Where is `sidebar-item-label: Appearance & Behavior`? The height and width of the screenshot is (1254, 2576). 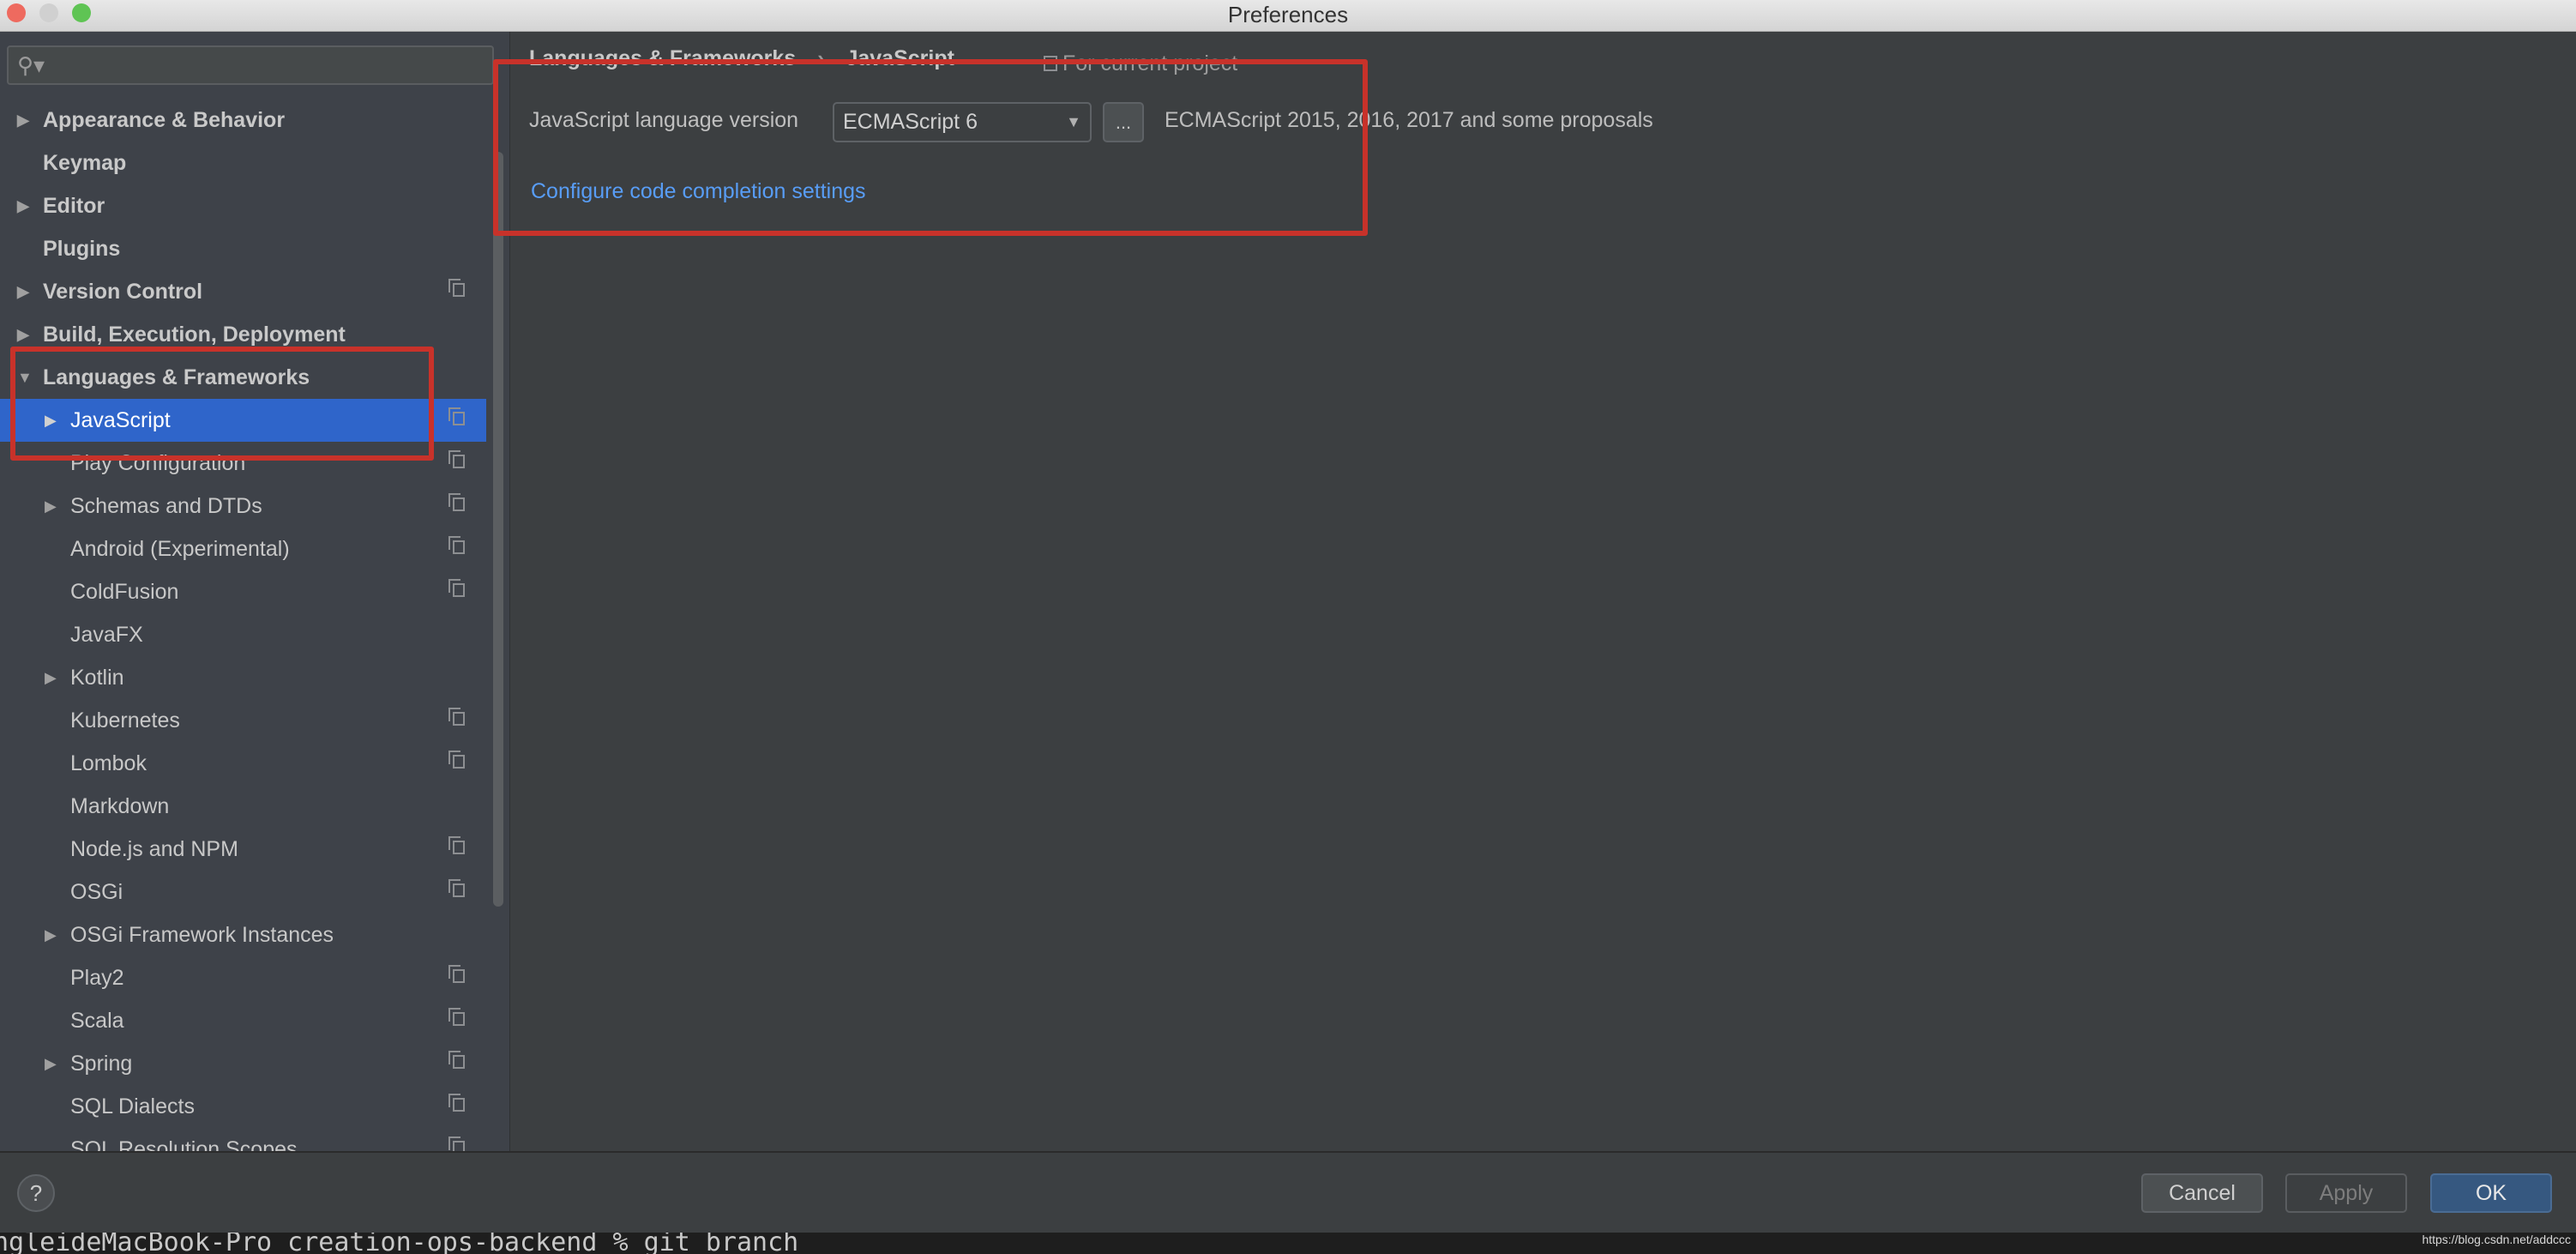 sidebar-item-label: Appearance & Behavior is located at coordinates (164, 120).